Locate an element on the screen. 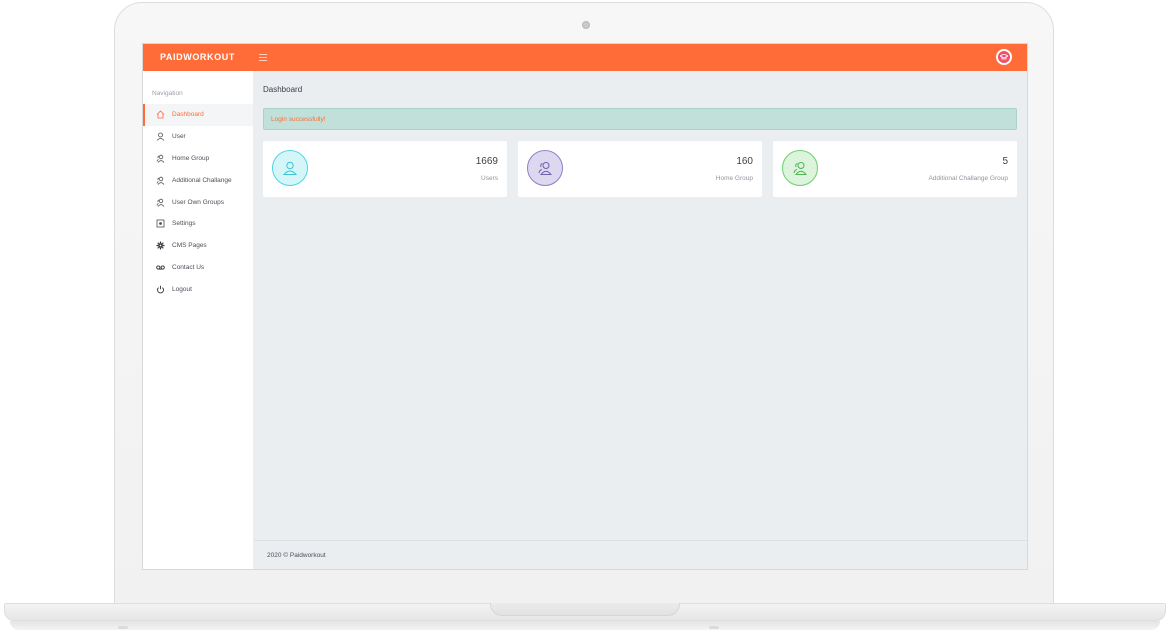 This screenshot has width=1170, height=632. sidebar-item-label: Home Group is located at coordinates (191, 158).